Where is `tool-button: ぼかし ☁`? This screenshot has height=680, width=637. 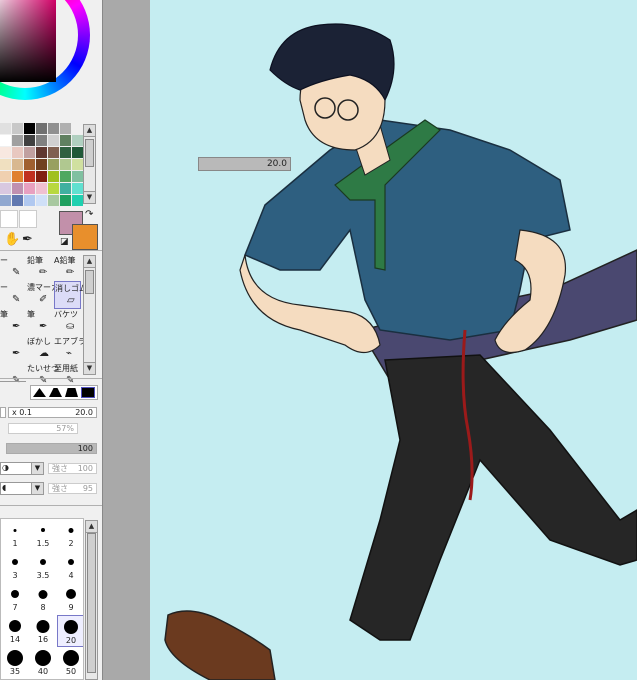 tool-button: ぼかし ☁ is located at coordinates (40, 349).